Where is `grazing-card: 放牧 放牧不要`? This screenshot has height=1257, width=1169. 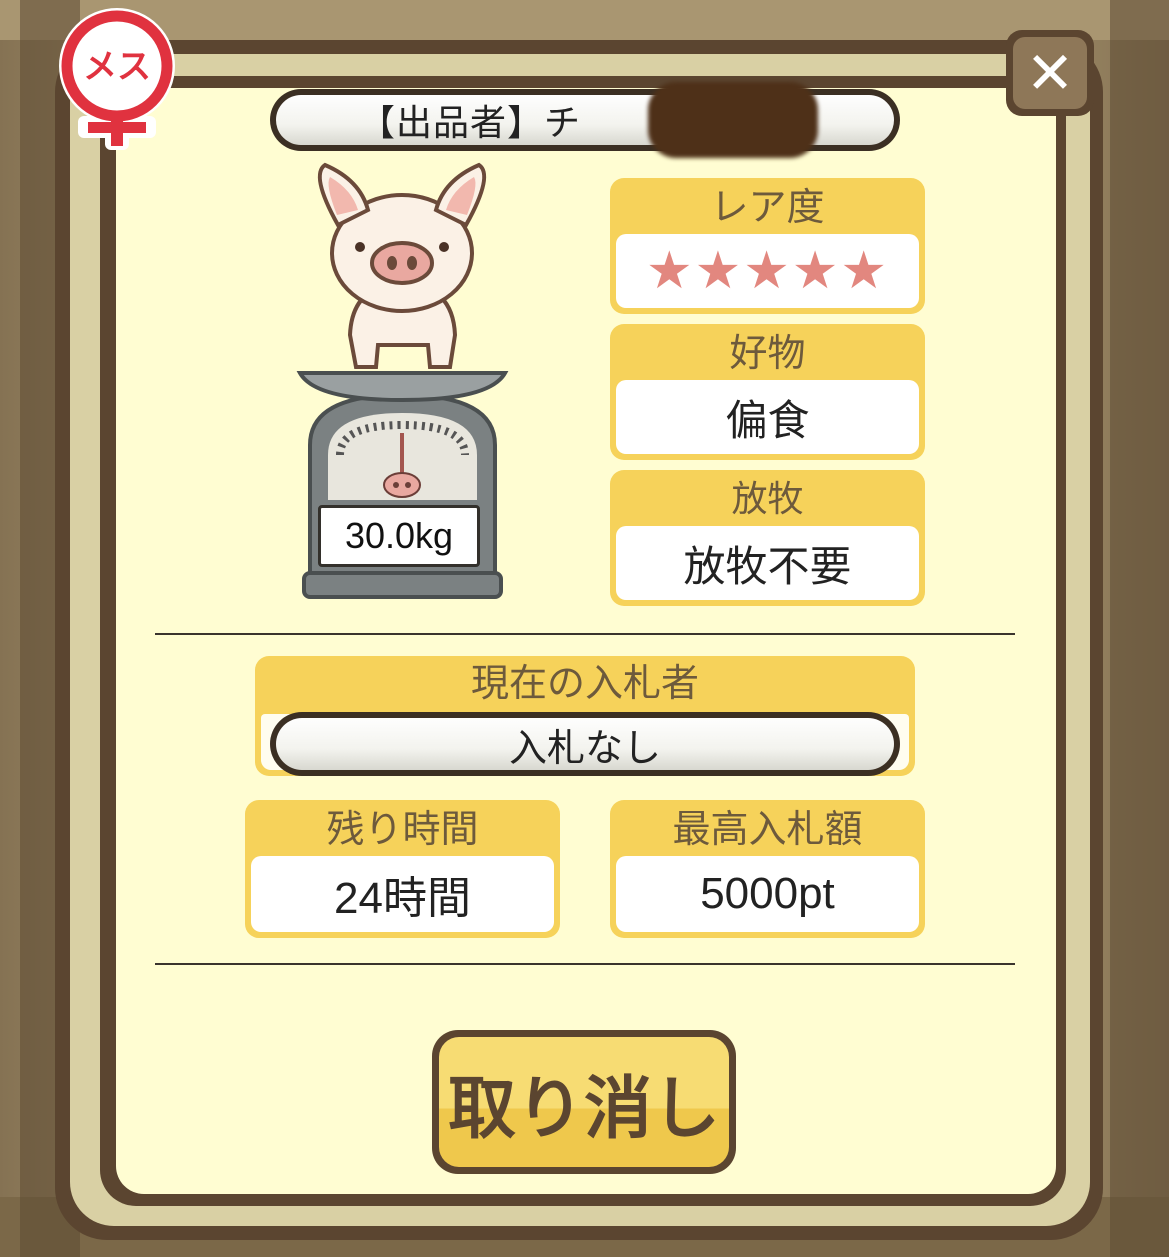 grazing-card: 放牧 放牧不要 is located at coordinates (767, 538).